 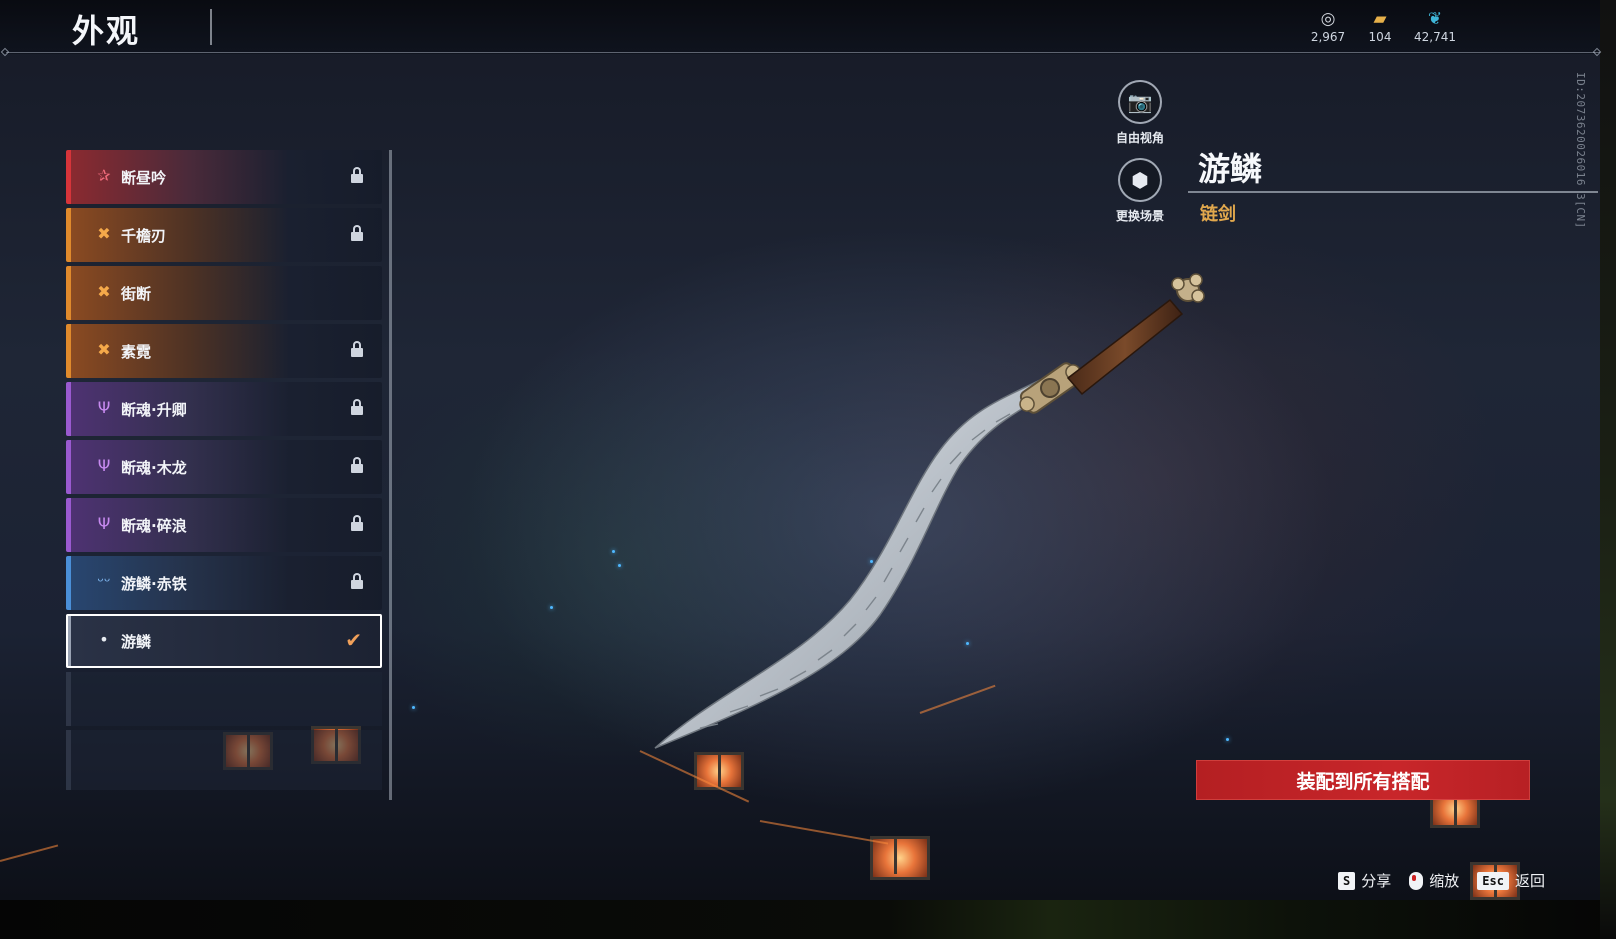 I want to click on currency-coins: ◎ 2,967, so click(x=1328, y=26).